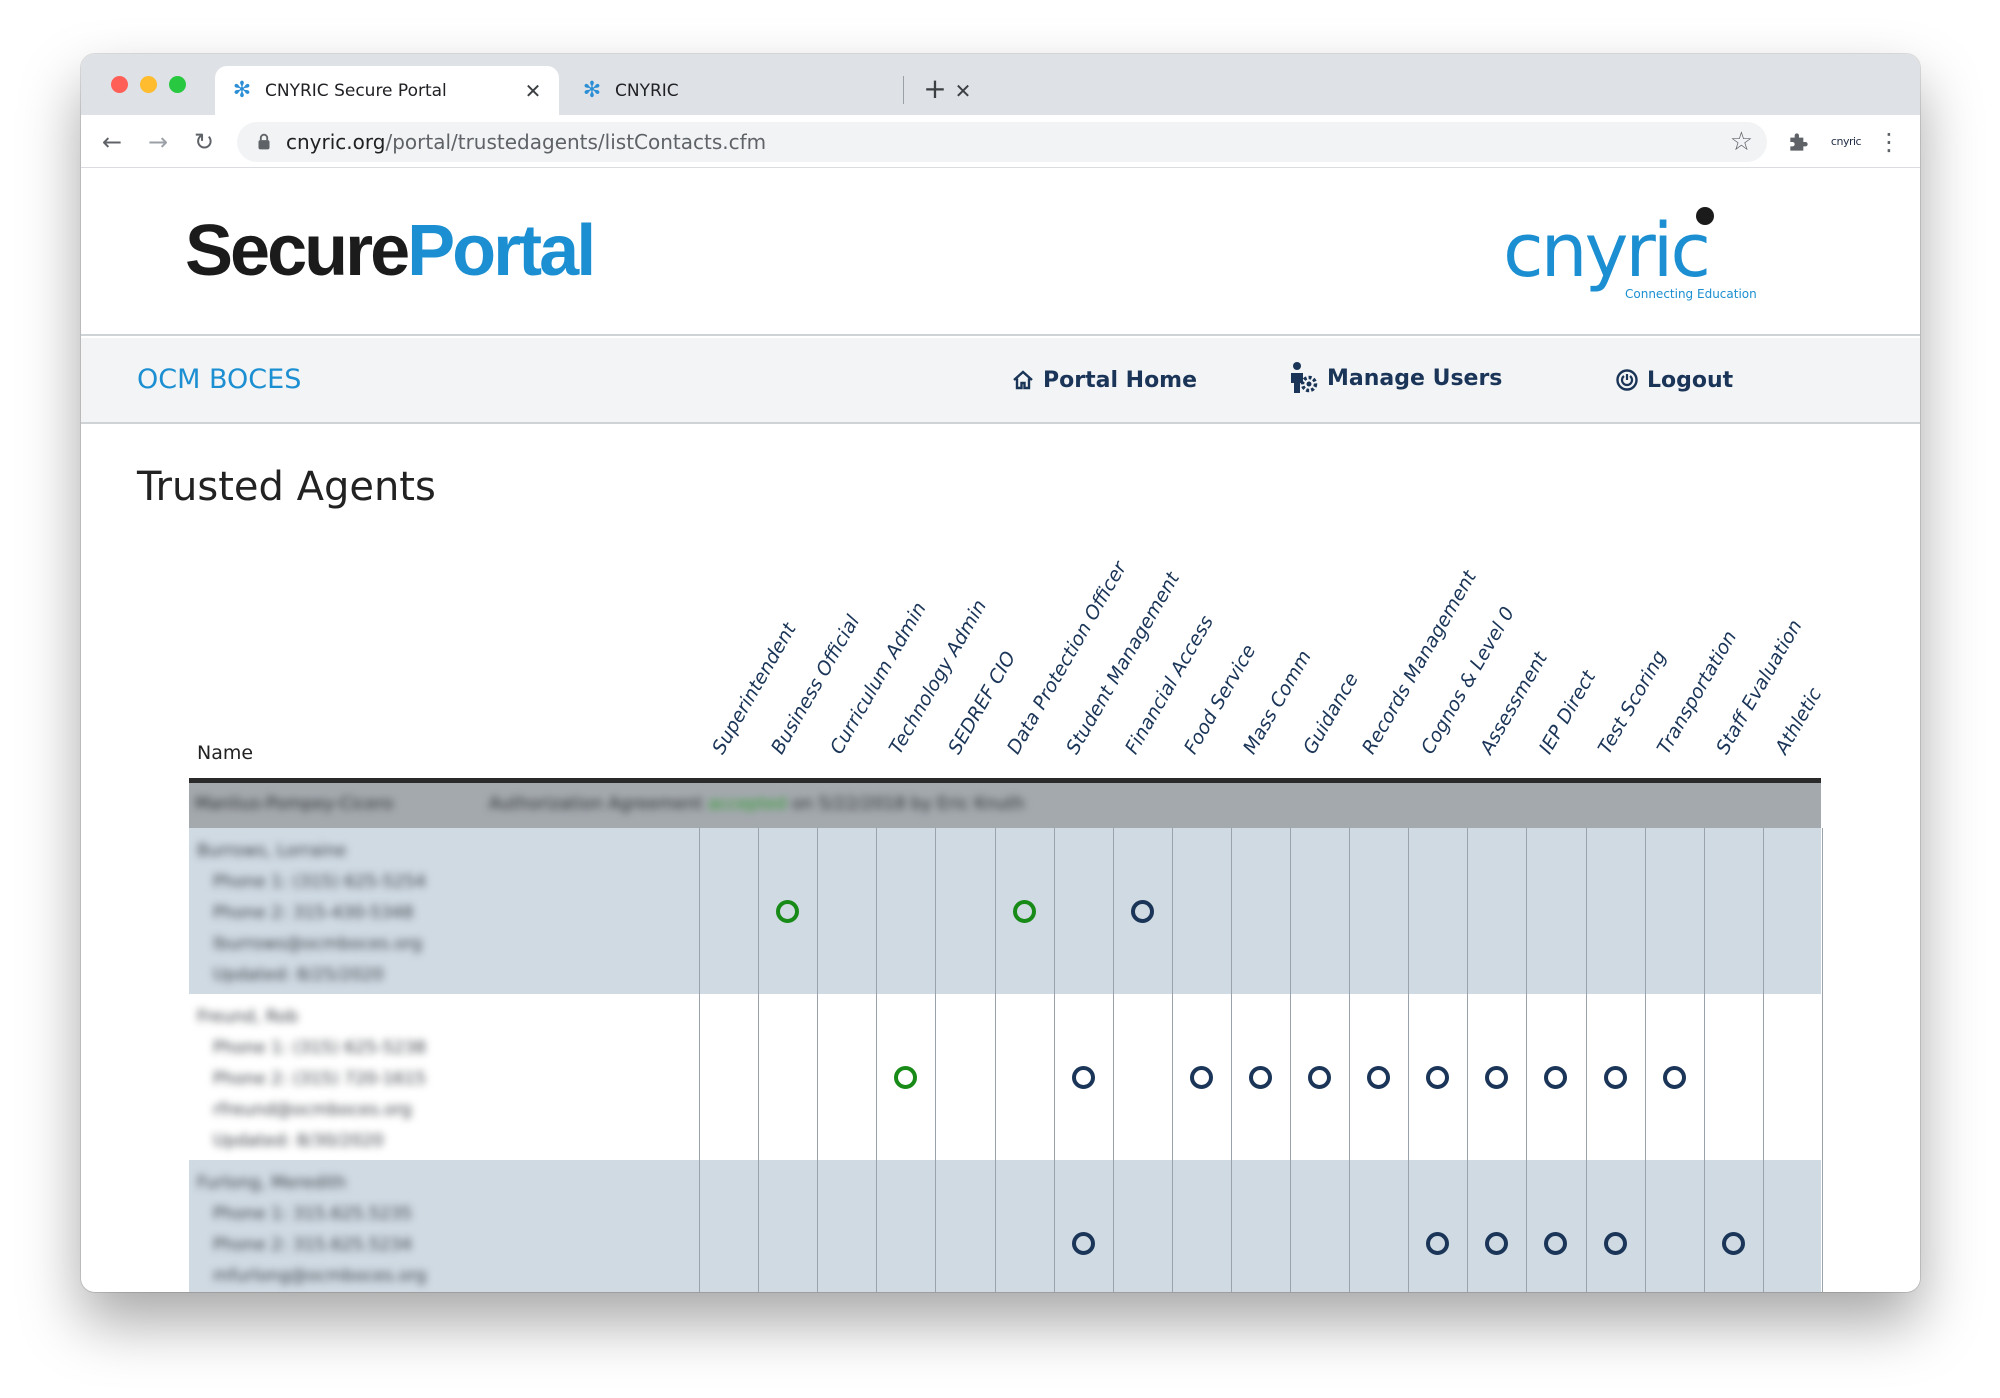 The width and height of the screenshot is (2000, 1398). What do you see at coordinates (313, 913) in the screenshot?
I see `contact-phone2: Phone 2: 315-430-5348` at bounding box center [313, 913].